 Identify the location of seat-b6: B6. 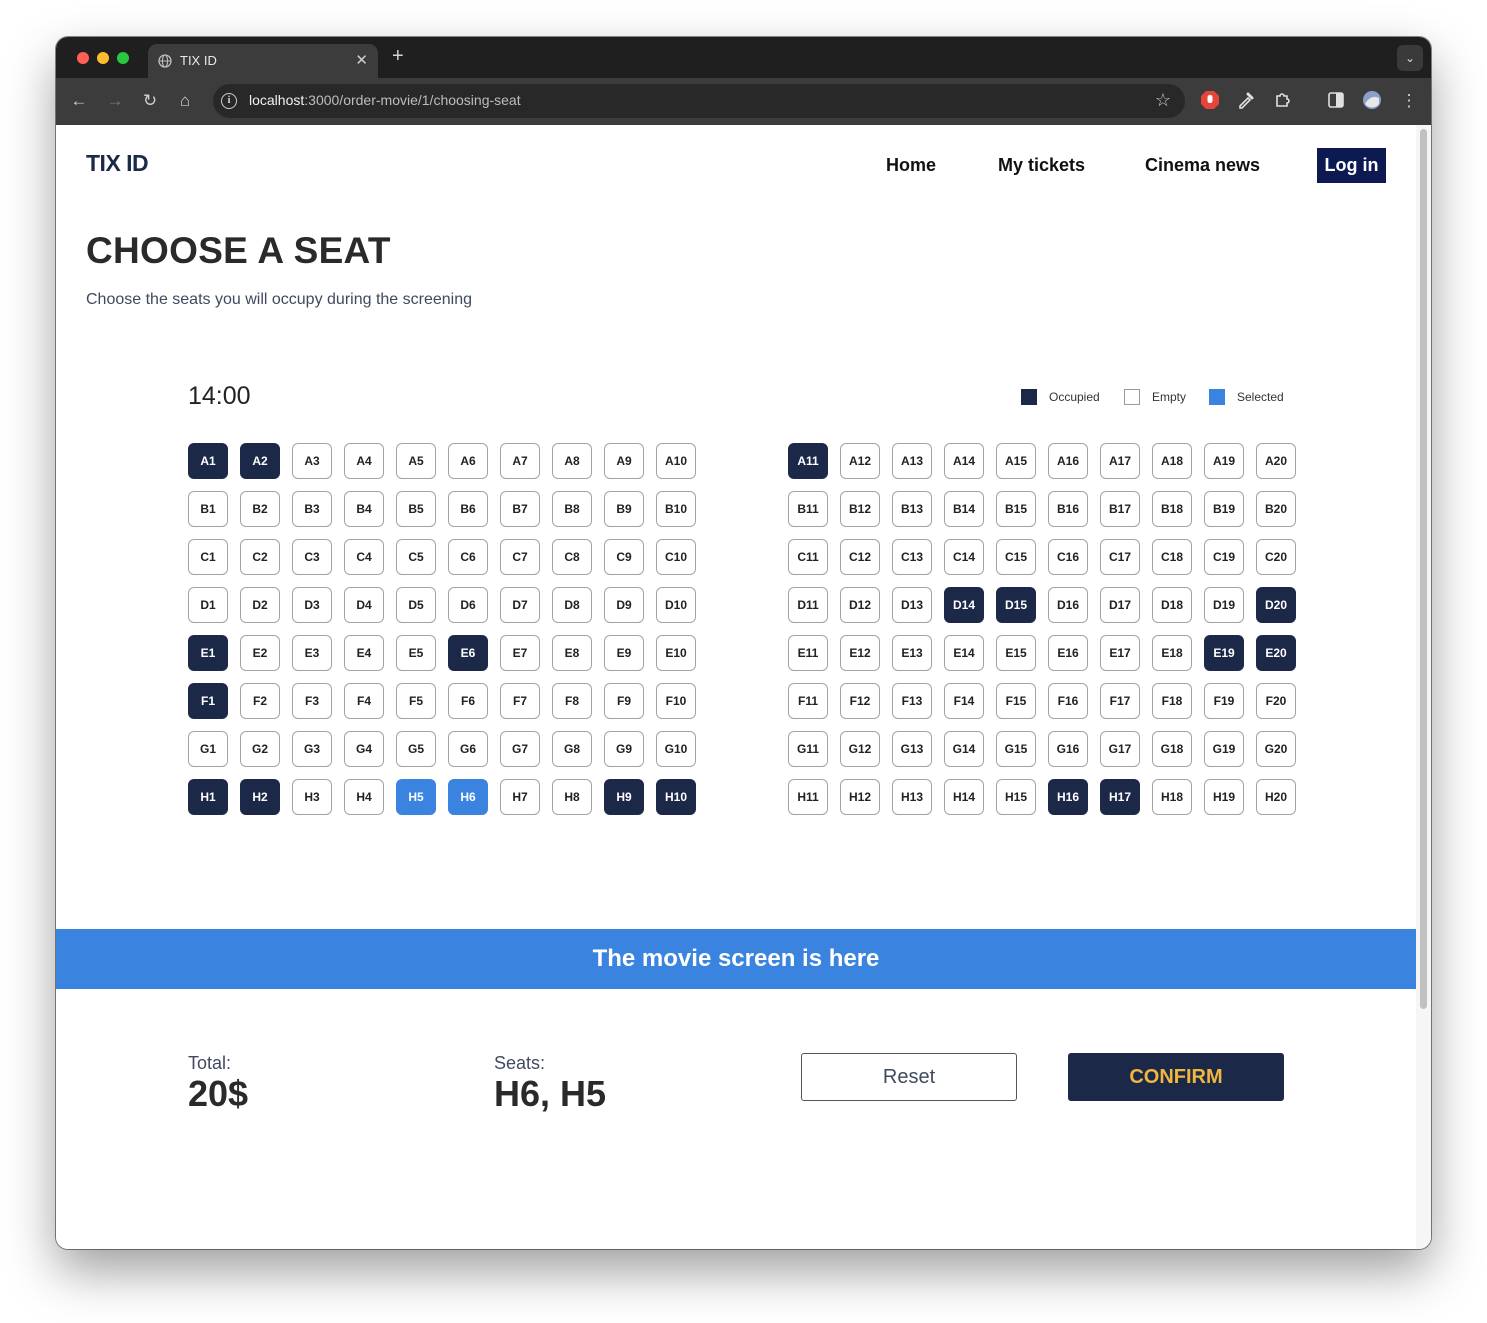
(468, 509).